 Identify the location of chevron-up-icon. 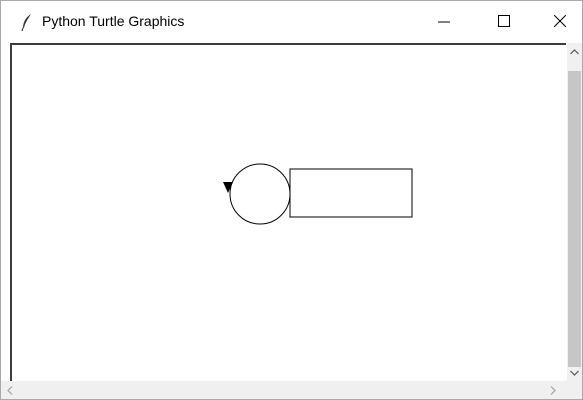
(574, 51).